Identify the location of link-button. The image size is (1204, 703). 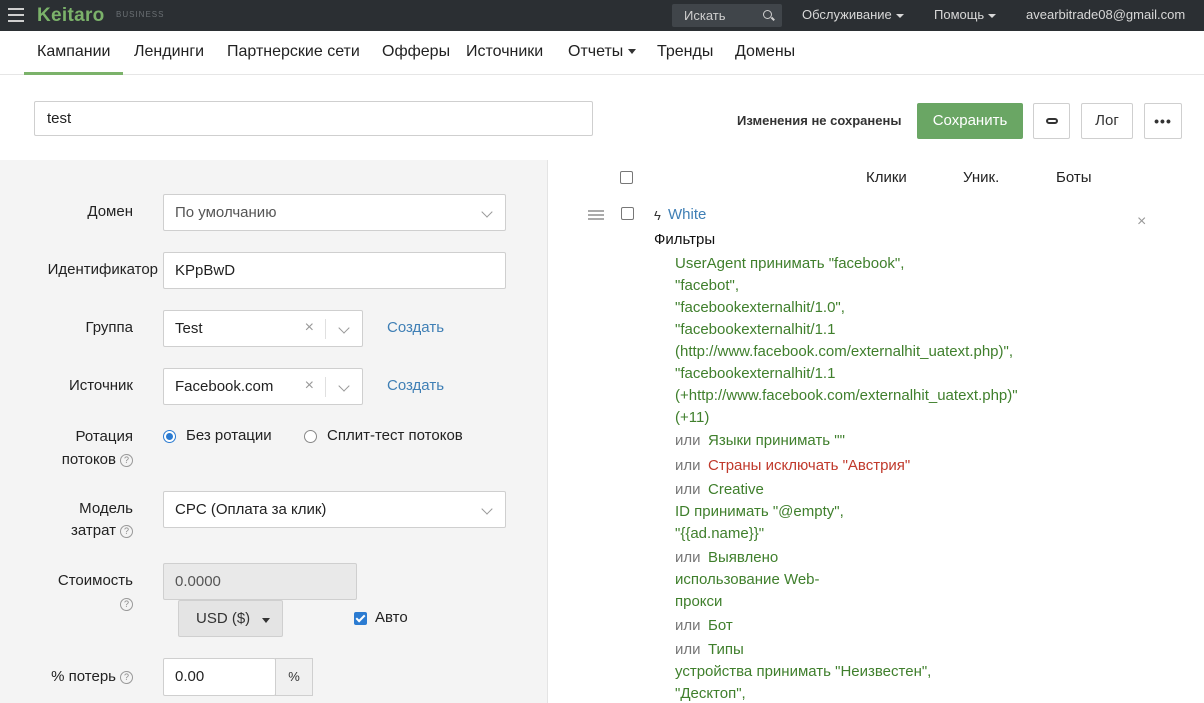
(1051, 121).